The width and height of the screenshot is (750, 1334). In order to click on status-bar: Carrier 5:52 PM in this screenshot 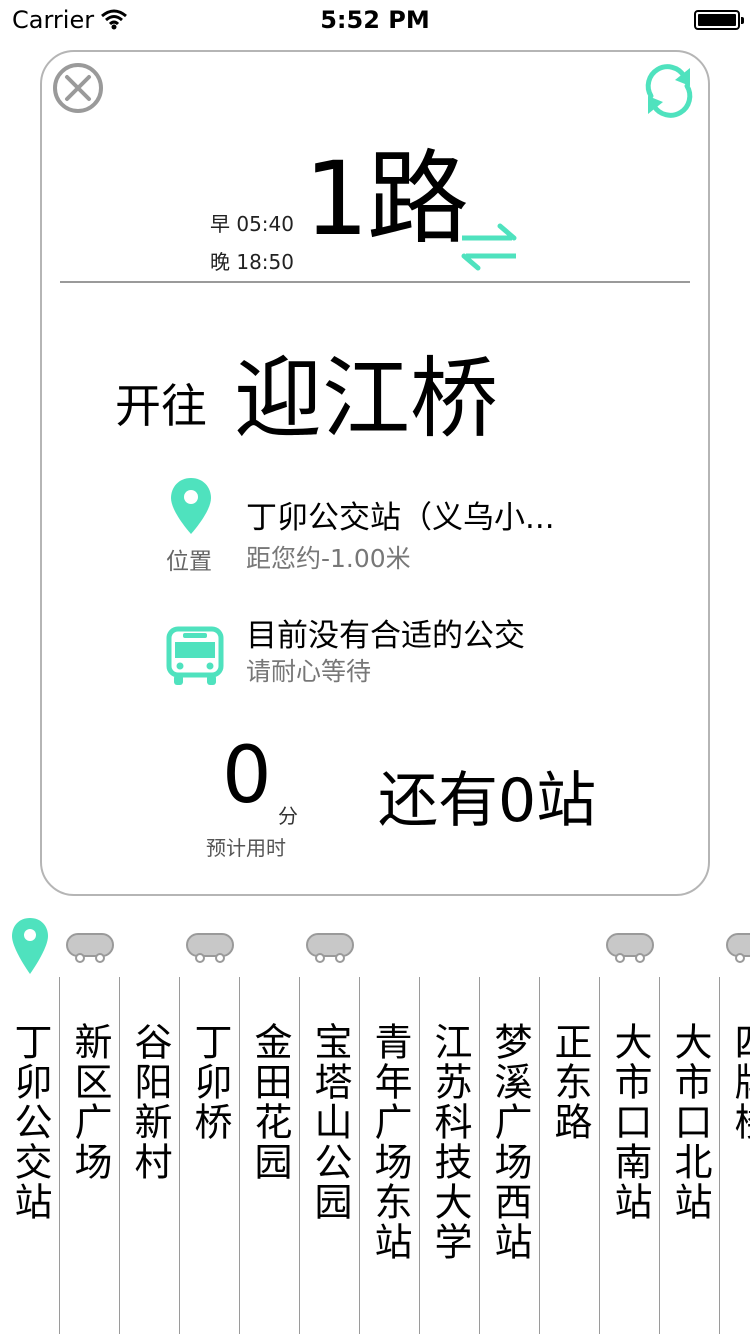, I will do `click(375, 20)`.